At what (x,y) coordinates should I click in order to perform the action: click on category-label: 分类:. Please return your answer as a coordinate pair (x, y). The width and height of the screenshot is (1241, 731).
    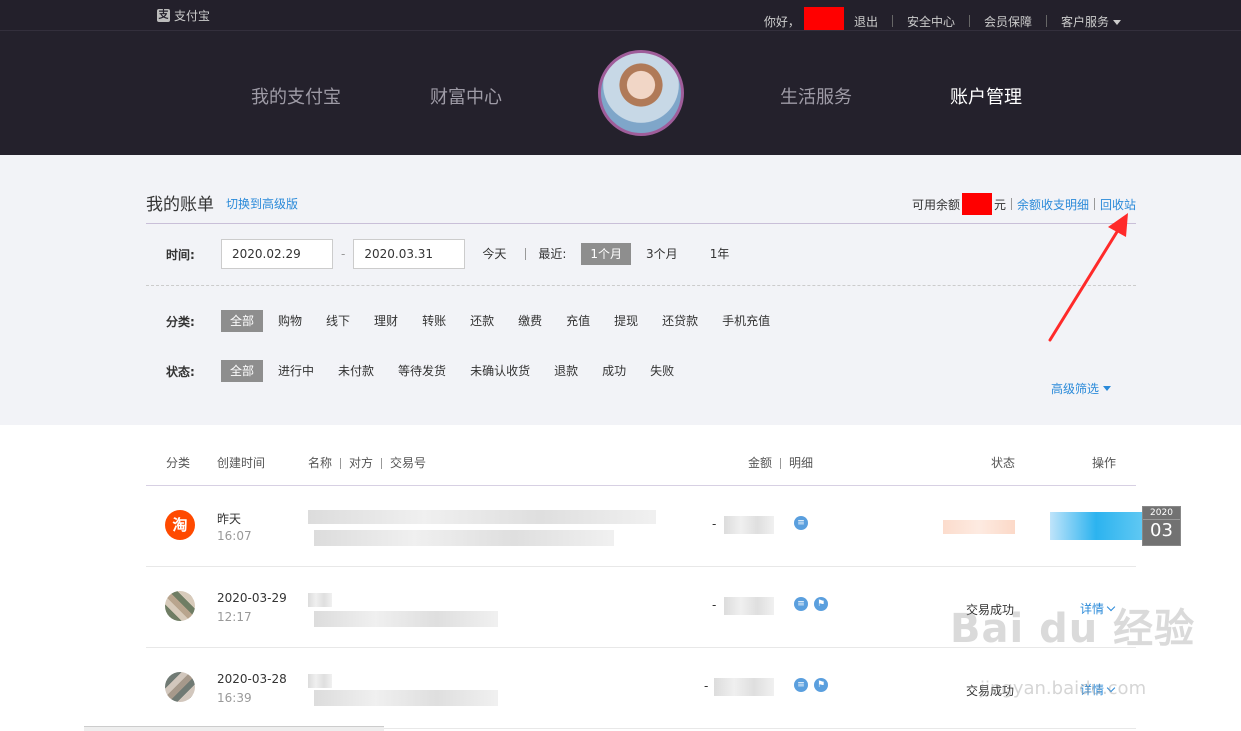
    Looking at the image, I should click on (180, 321).